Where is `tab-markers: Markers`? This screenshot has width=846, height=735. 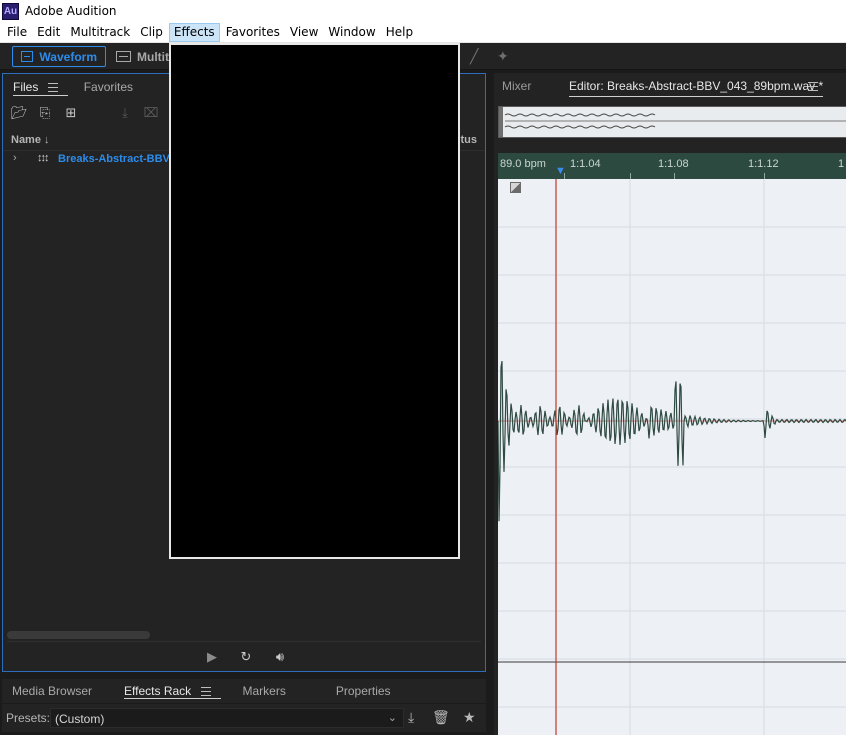 tab-markers: Markers is located at coordinates (264, 691).